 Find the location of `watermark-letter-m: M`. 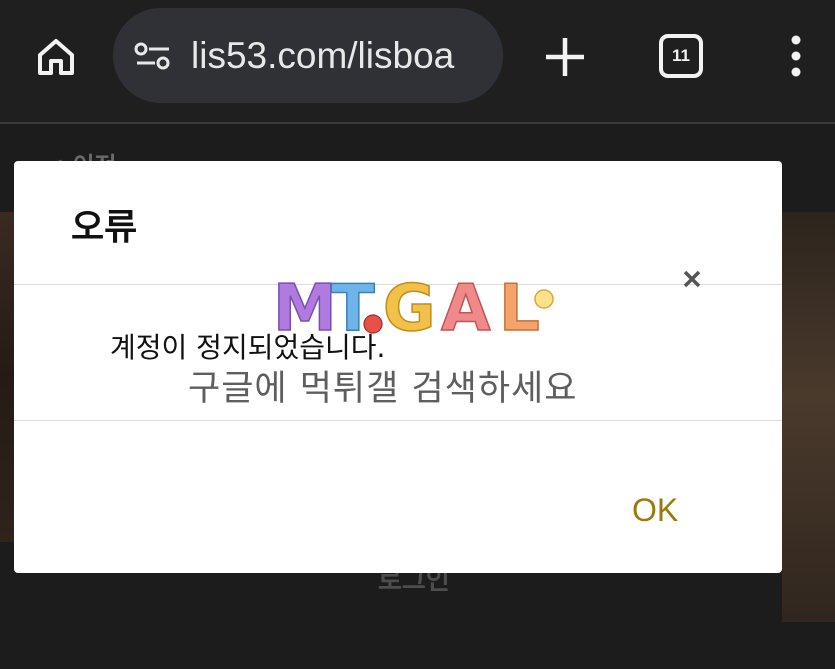

watermark-letter-m: M is located at coordinates (305, 306).